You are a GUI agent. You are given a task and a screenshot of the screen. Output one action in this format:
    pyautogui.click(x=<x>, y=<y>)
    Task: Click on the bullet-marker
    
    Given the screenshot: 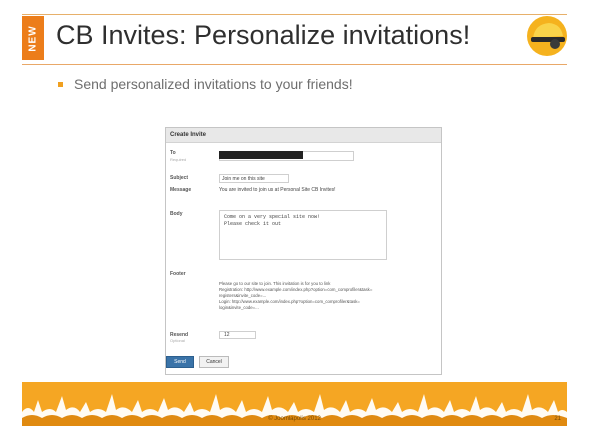 What is the action you would take?
    pyautogui.click(x=60, y=84)
    